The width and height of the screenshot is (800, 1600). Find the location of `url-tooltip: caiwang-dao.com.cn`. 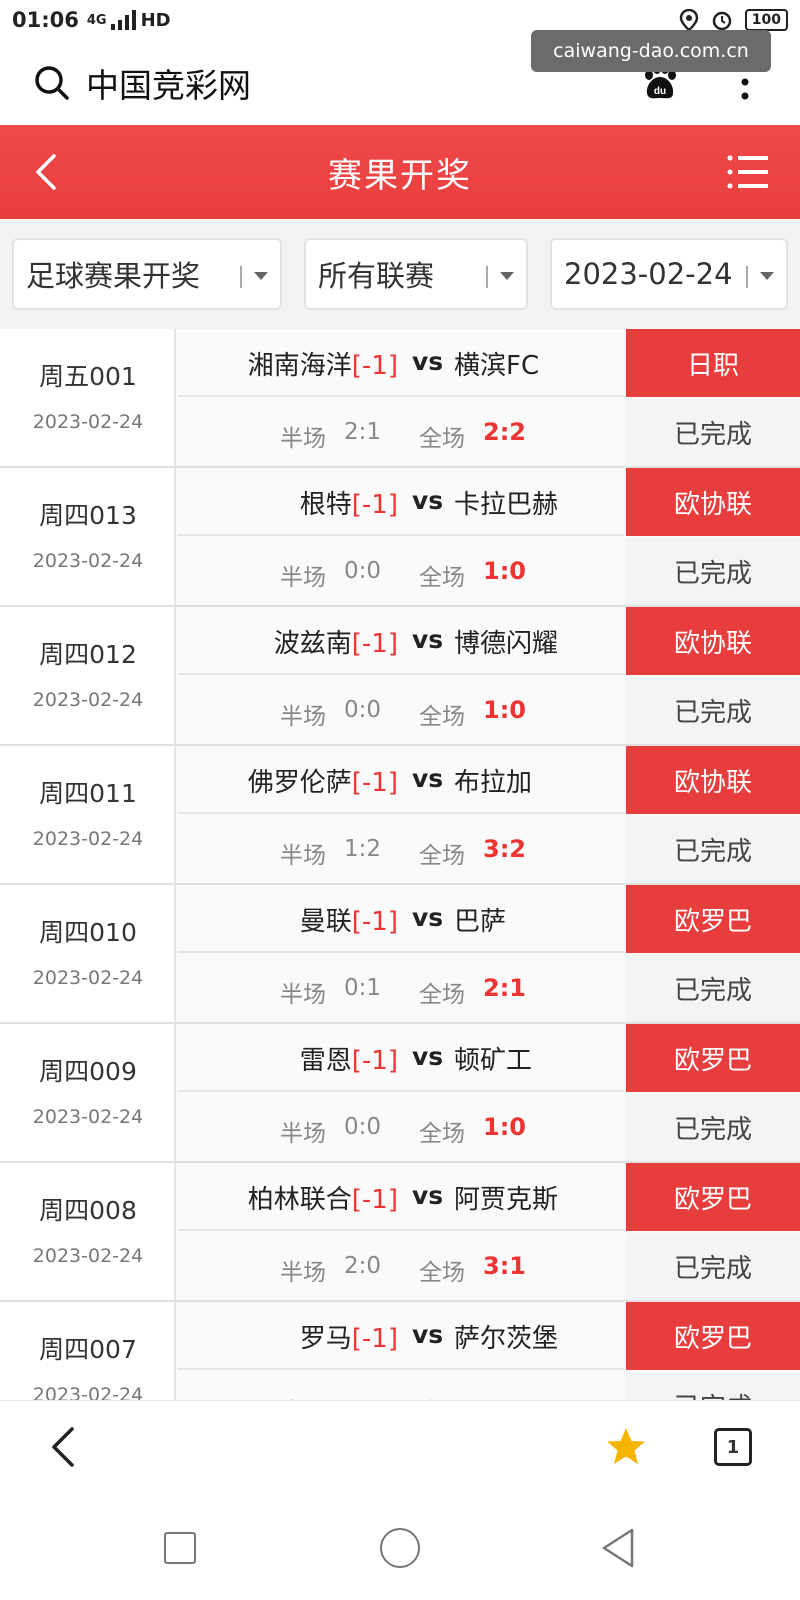

url-tooltip: caiwang-dao.com.cn is located at coordinates (651, 51).